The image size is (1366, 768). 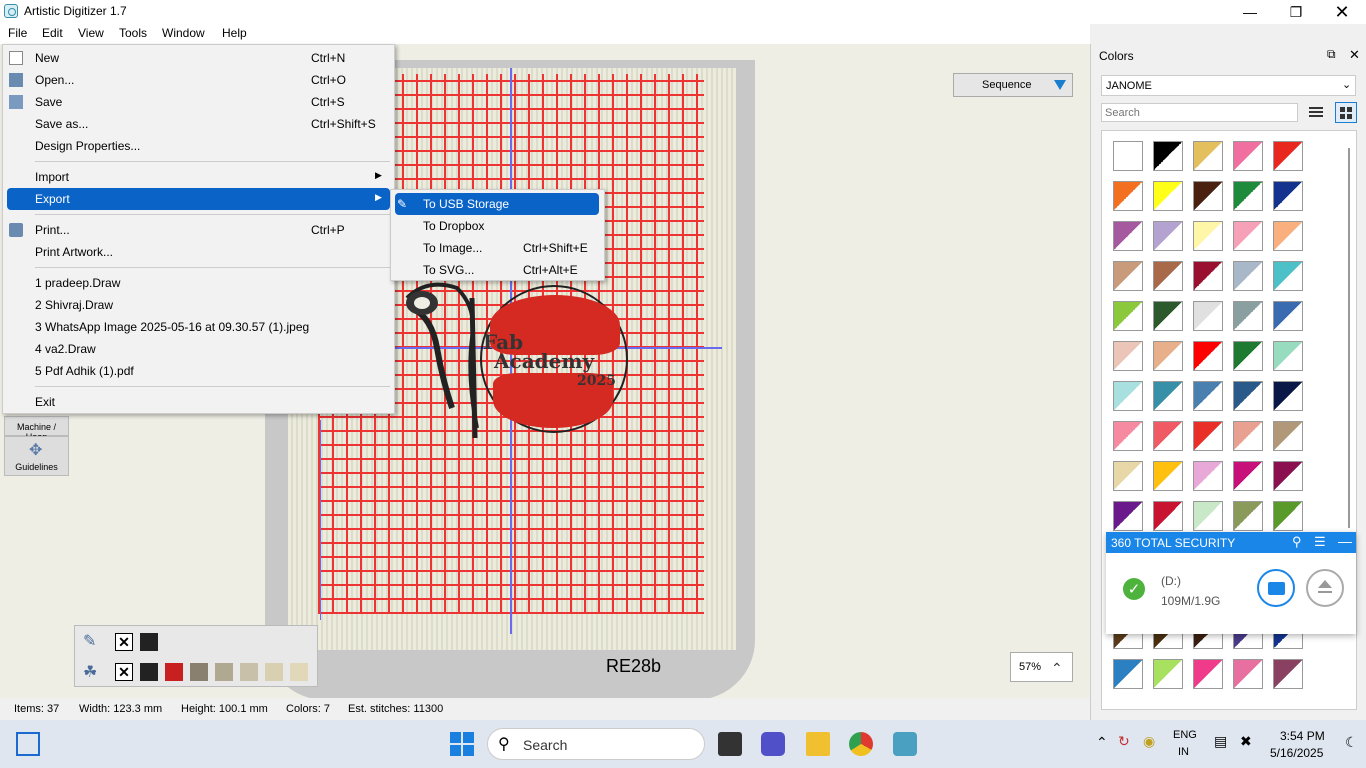 What do you see at coordinates (1102, 742) in the screenshot?
I see `chevron-up-icon: ⌃` at bounding box center [1102, 742].